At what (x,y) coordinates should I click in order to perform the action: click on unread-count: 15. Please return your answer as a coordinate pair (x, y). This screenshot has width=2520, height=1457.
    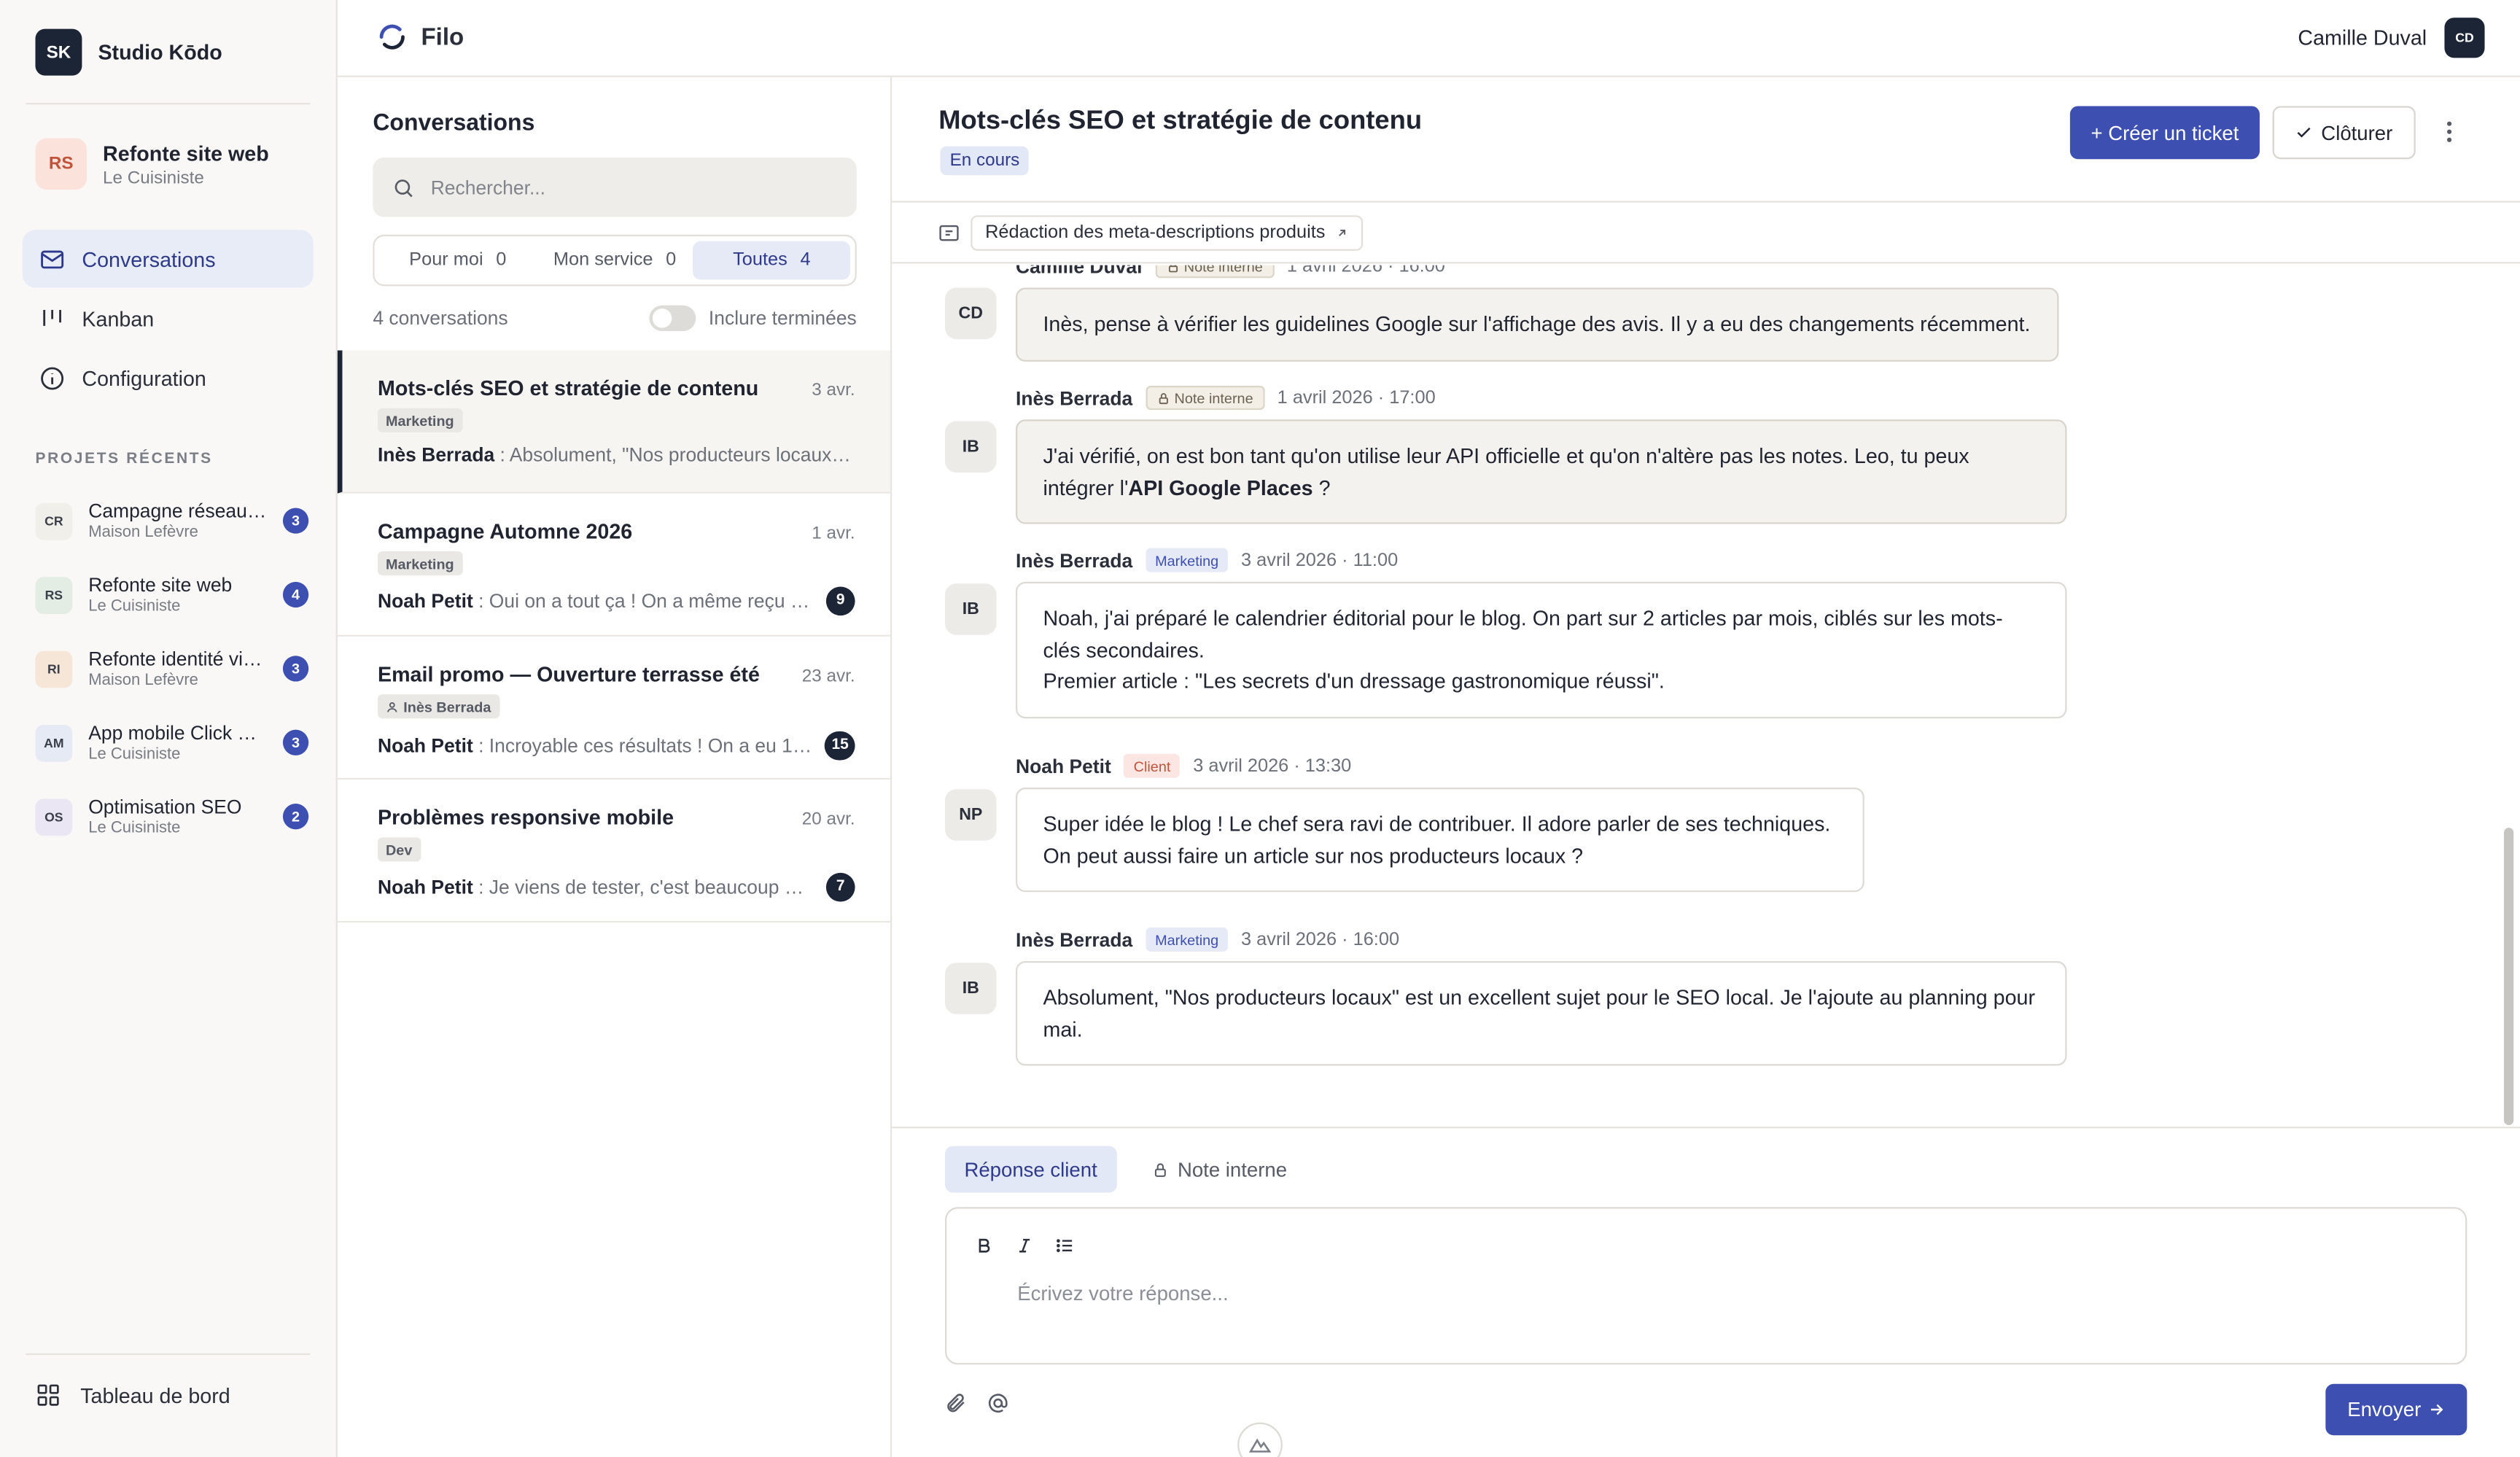
    Looking at the image, I should click on (840, 745).